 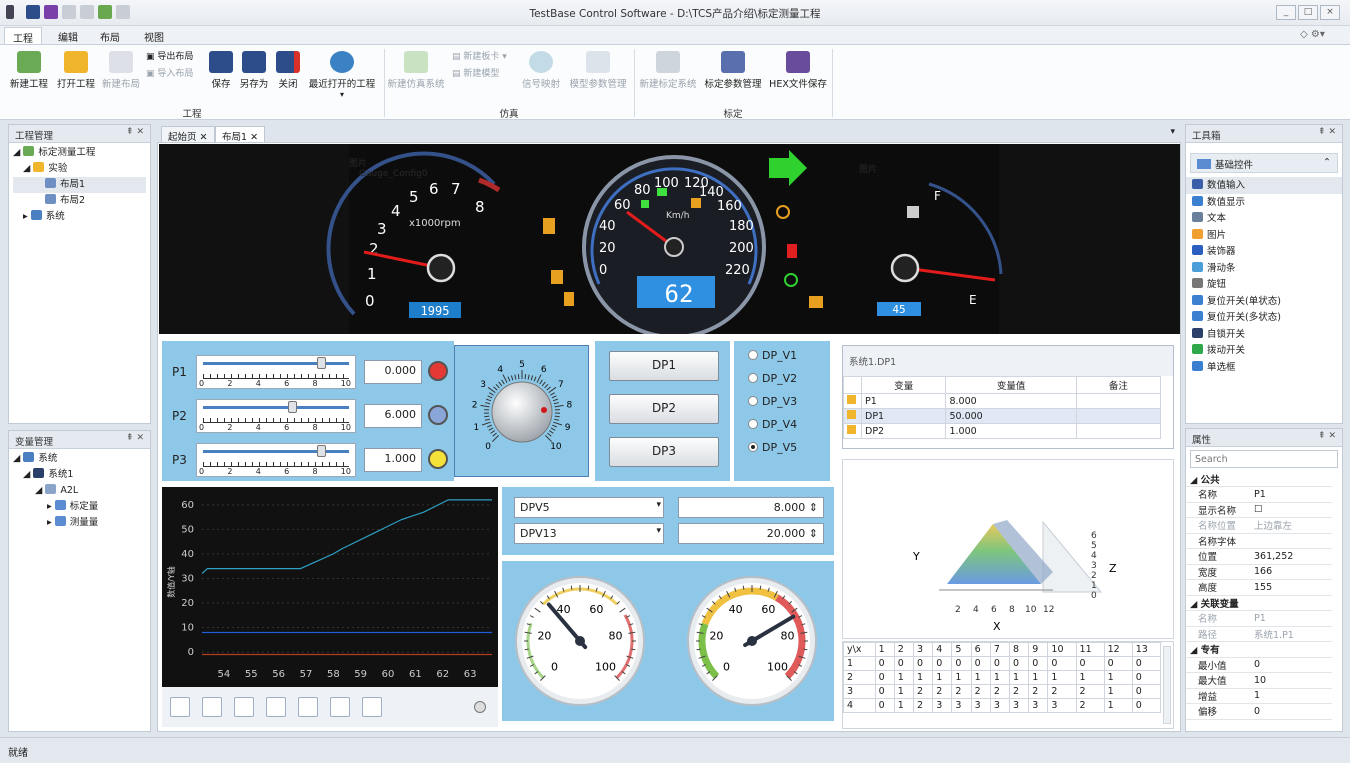 I want to click on property-row: 名称字体, so click(x=1259, y=541).